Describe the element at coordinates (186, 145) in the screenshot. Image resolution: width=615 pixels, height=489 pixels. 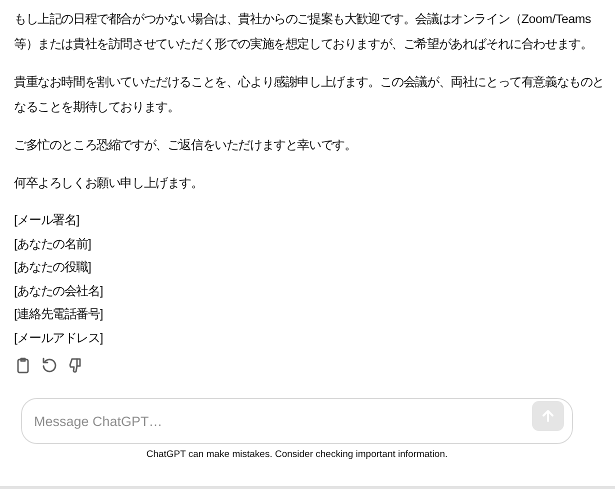
I see `paragraph: ご多忙のところ恐縮ですが、ご返信をいただけますと幸いです。` at that location.